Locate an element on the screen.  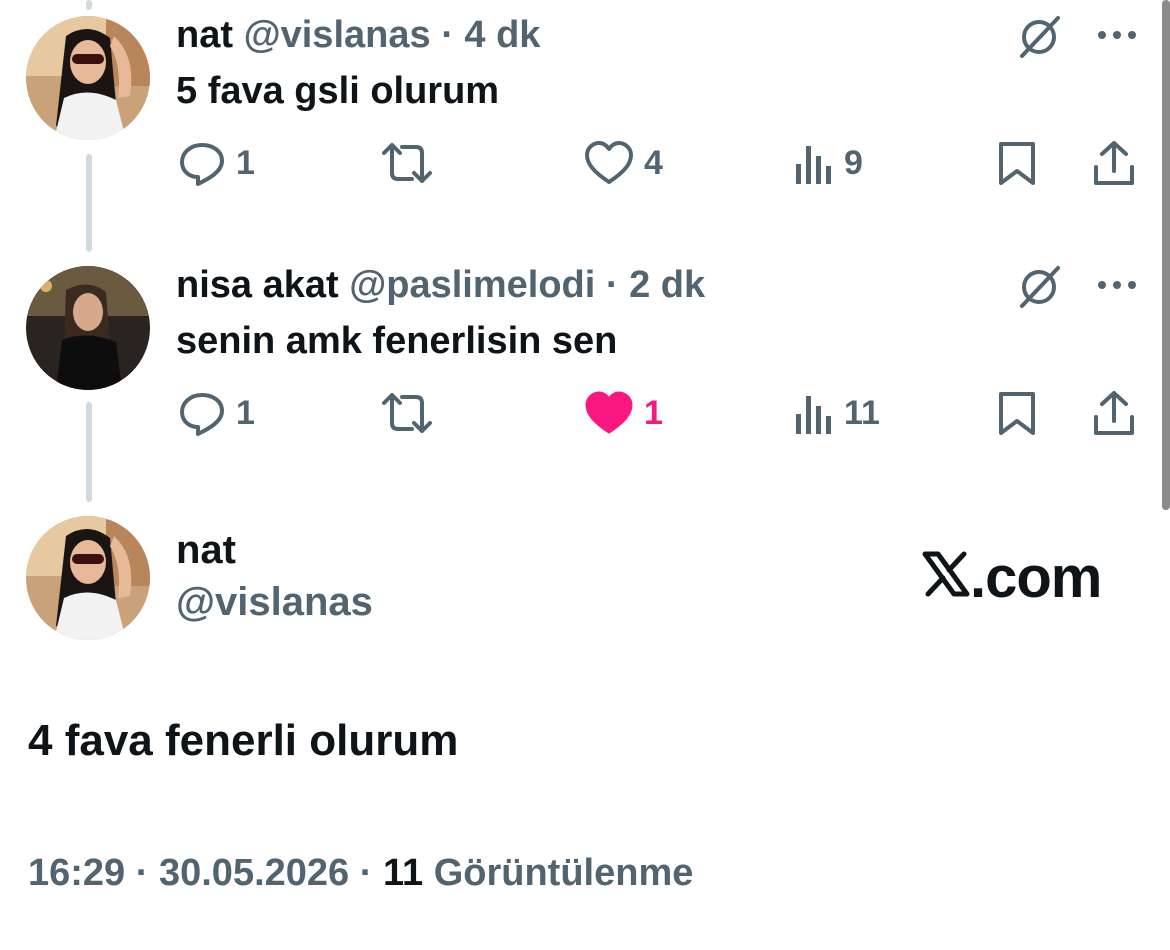
like-count: 1 is located at coordinates (653, 412).